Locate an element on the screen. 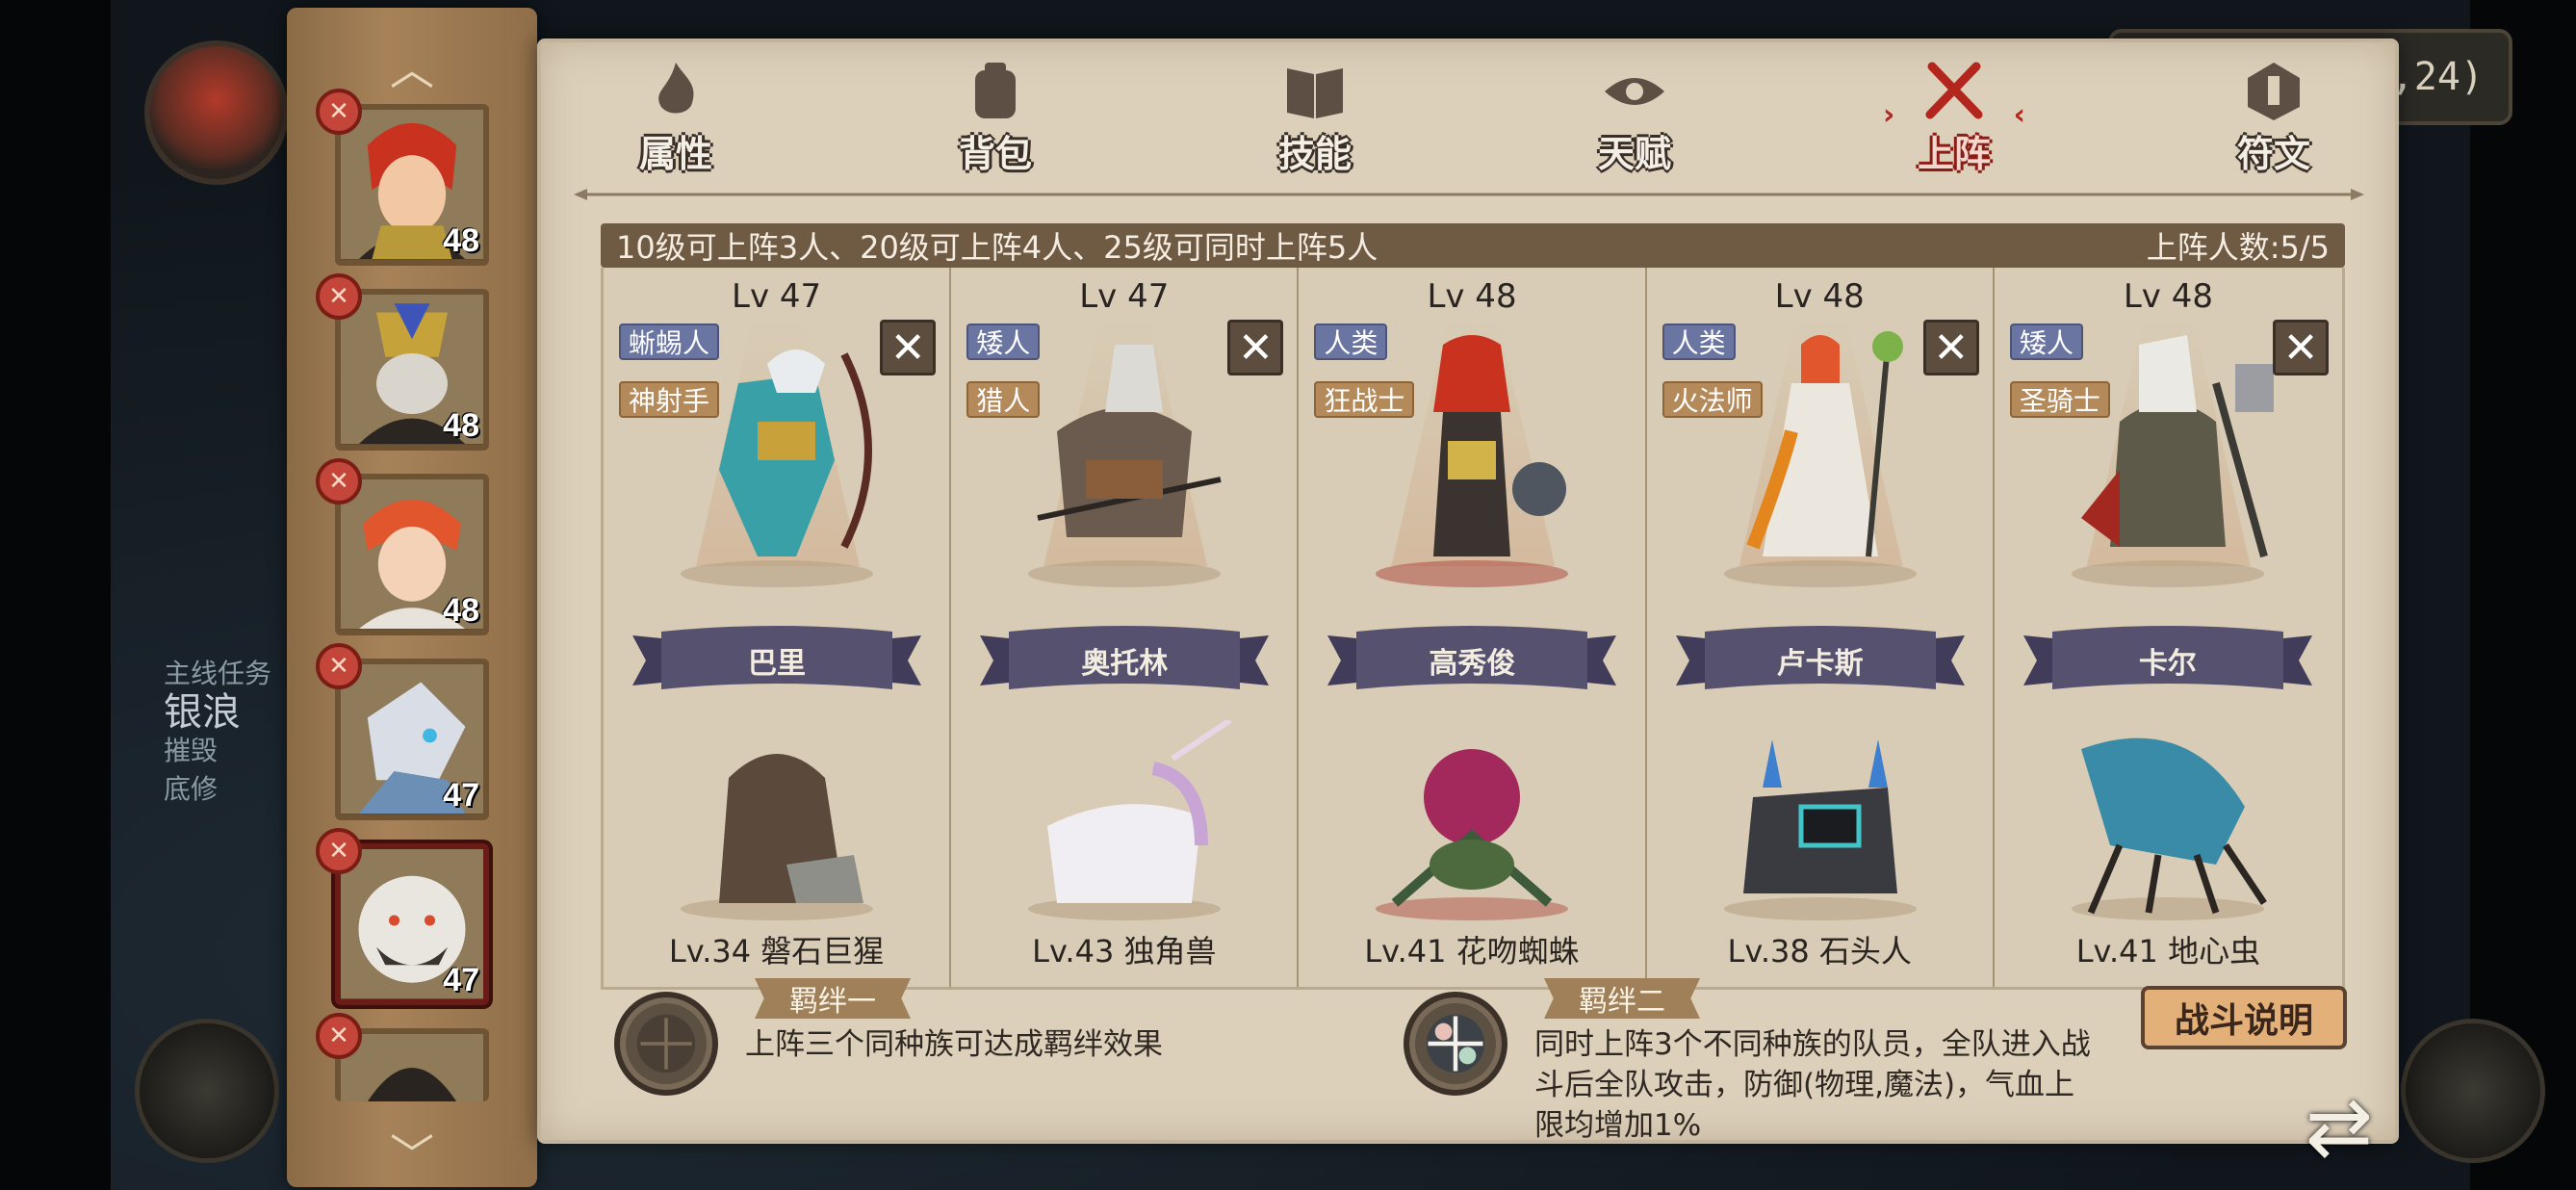 The image size is (2576, 1190). tab-skills: 技能 is located at coordinates (1315, 115).